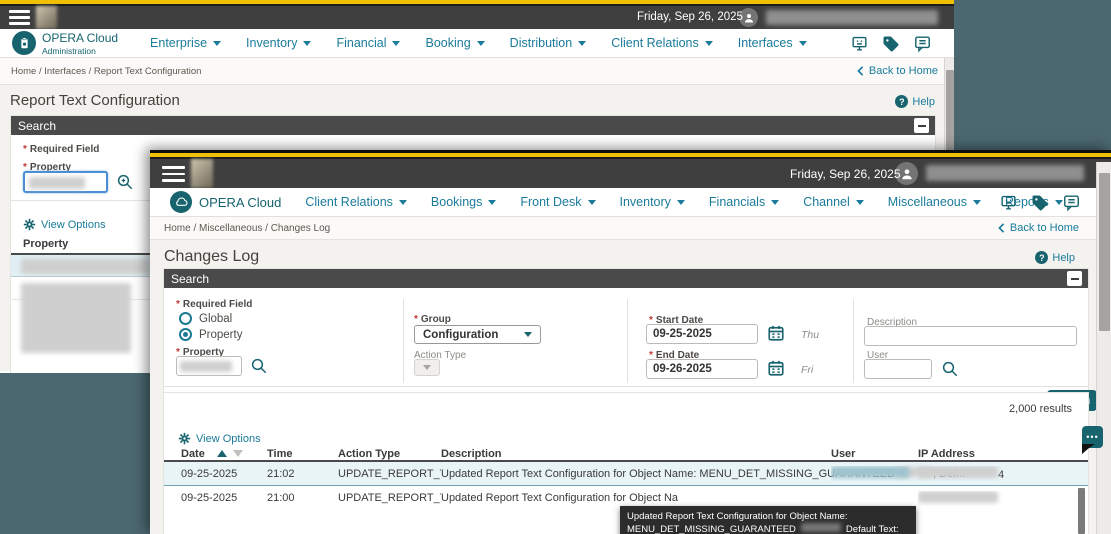  What do you see at coordinates (1092, 440) in the screenshot?
I see `more-options-icon: •••` at bounding box center [1092, 440].